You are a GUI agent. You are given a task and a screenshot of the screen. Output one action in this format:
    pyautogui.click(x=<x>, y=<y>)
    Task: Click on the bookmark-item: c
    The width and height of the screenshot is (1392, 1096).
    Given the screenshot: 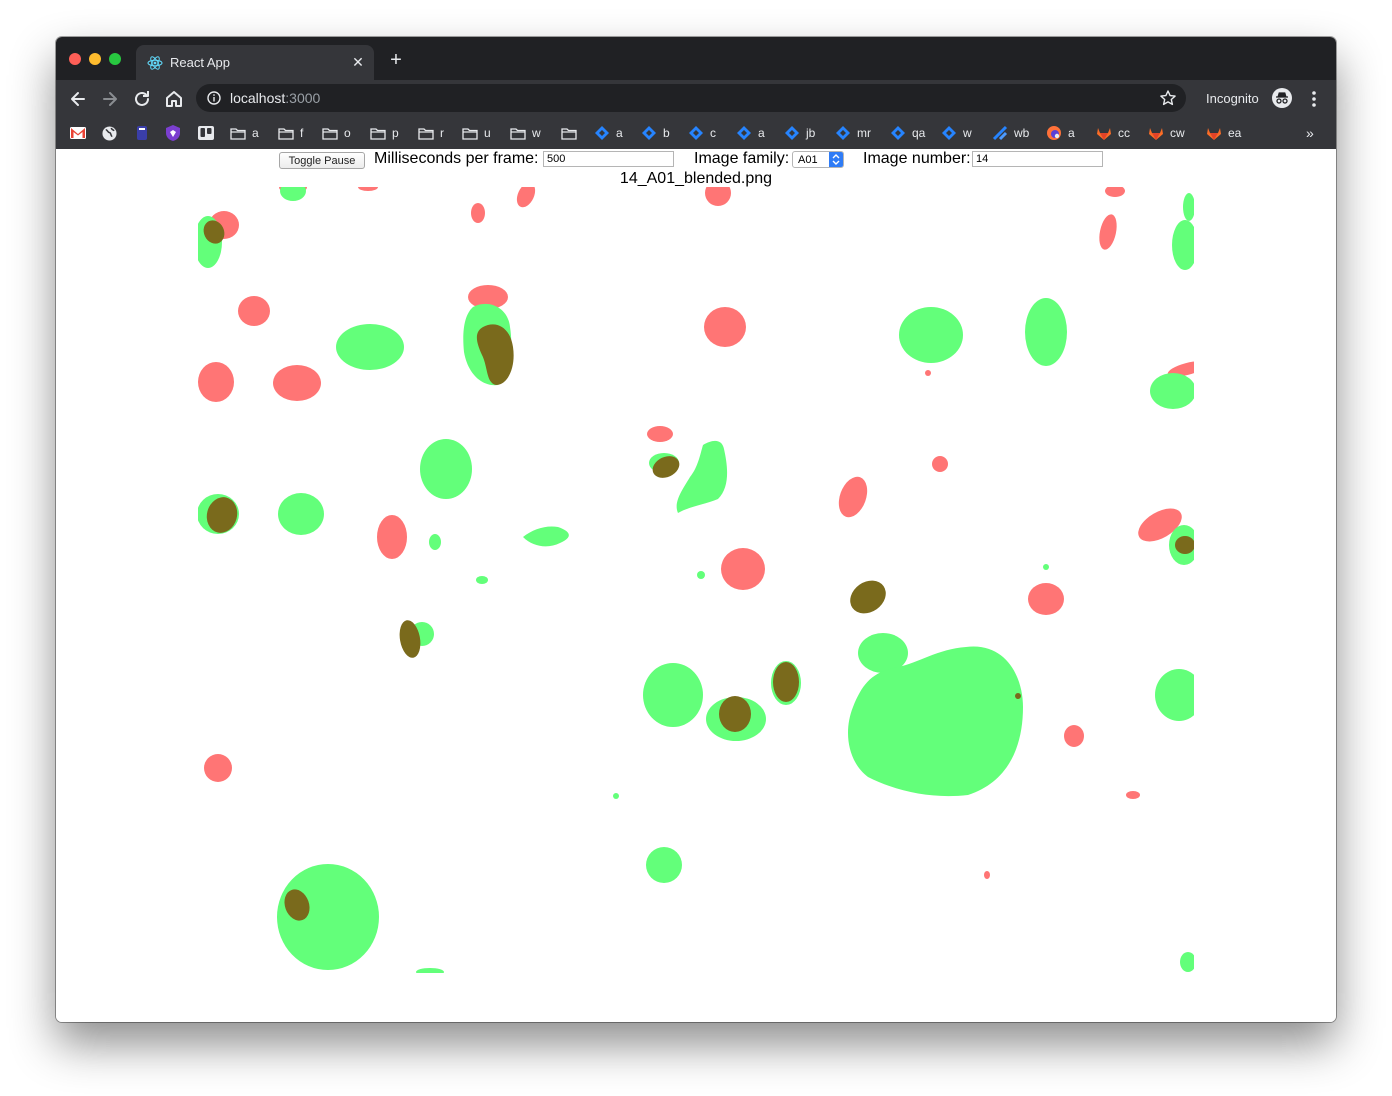 What is the action you would take?
    pyautogui.click(x=702, y=133)
    